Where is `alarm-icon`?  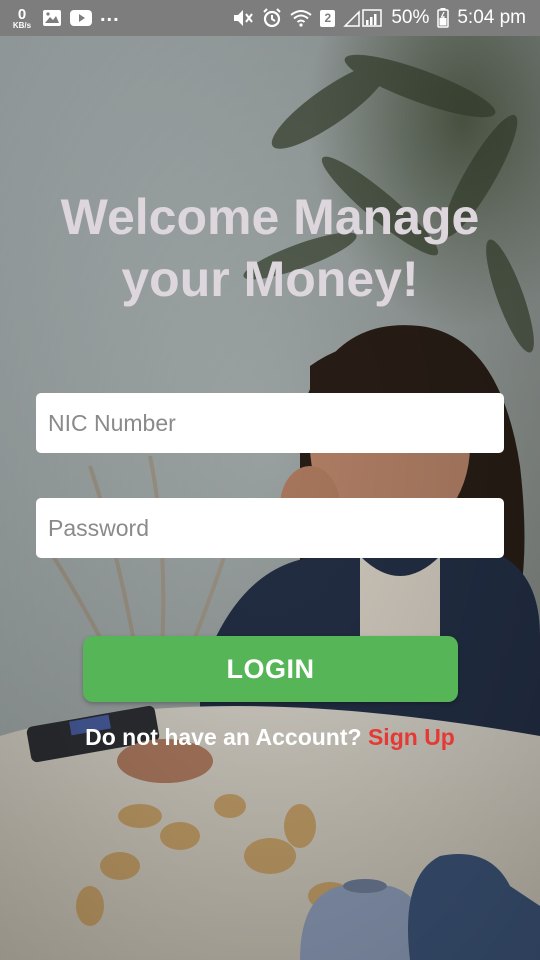 alarm-icon is located at coordinates (272, 18).